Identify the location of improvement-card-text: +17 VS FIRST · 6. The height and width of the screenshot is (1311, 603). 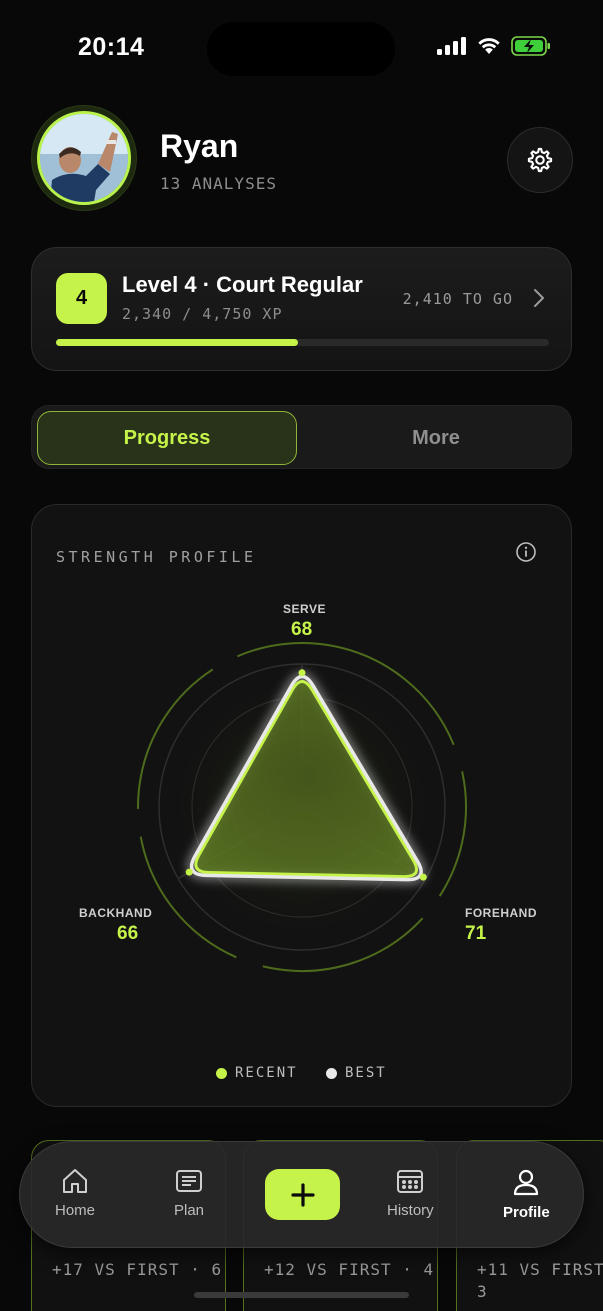
(137, 1269).